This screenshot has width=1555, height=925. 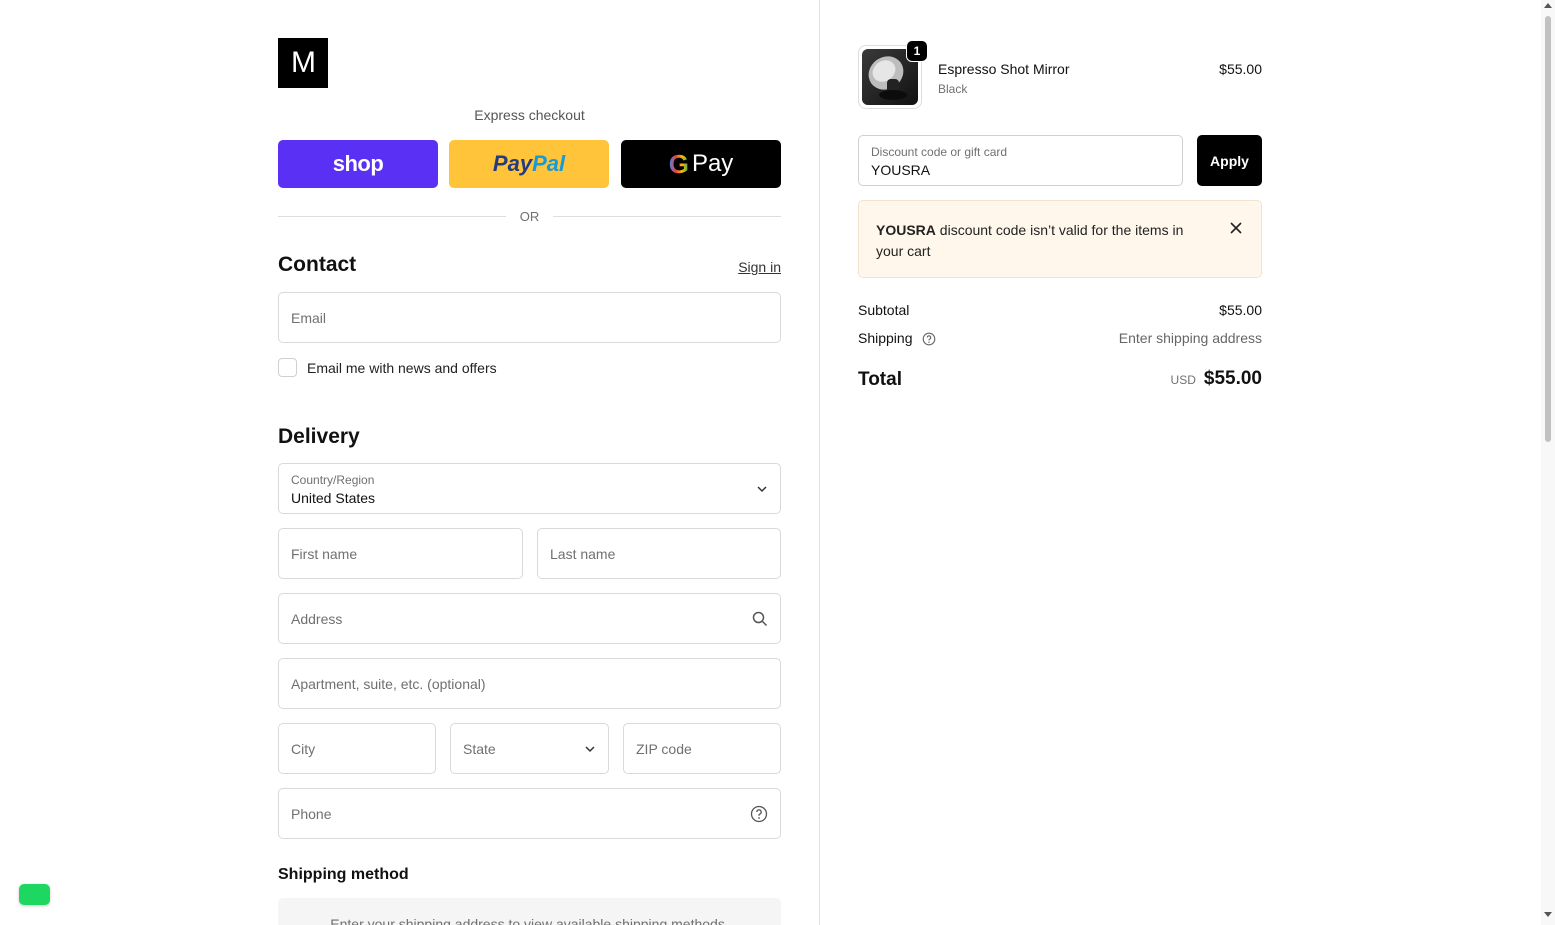 I want to click on paypal-label-pal: Pal, so click(x=549, y=163).